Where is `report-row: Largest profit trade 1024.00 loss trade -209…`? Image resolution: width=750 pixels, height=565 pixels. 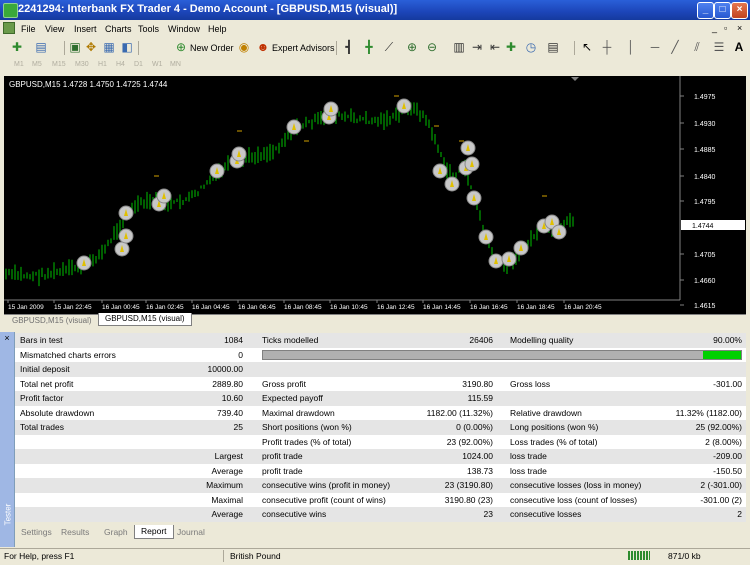
report-row: Largest profit trade 1024.00 loss trade -209… is located at coordinates (380, 456).